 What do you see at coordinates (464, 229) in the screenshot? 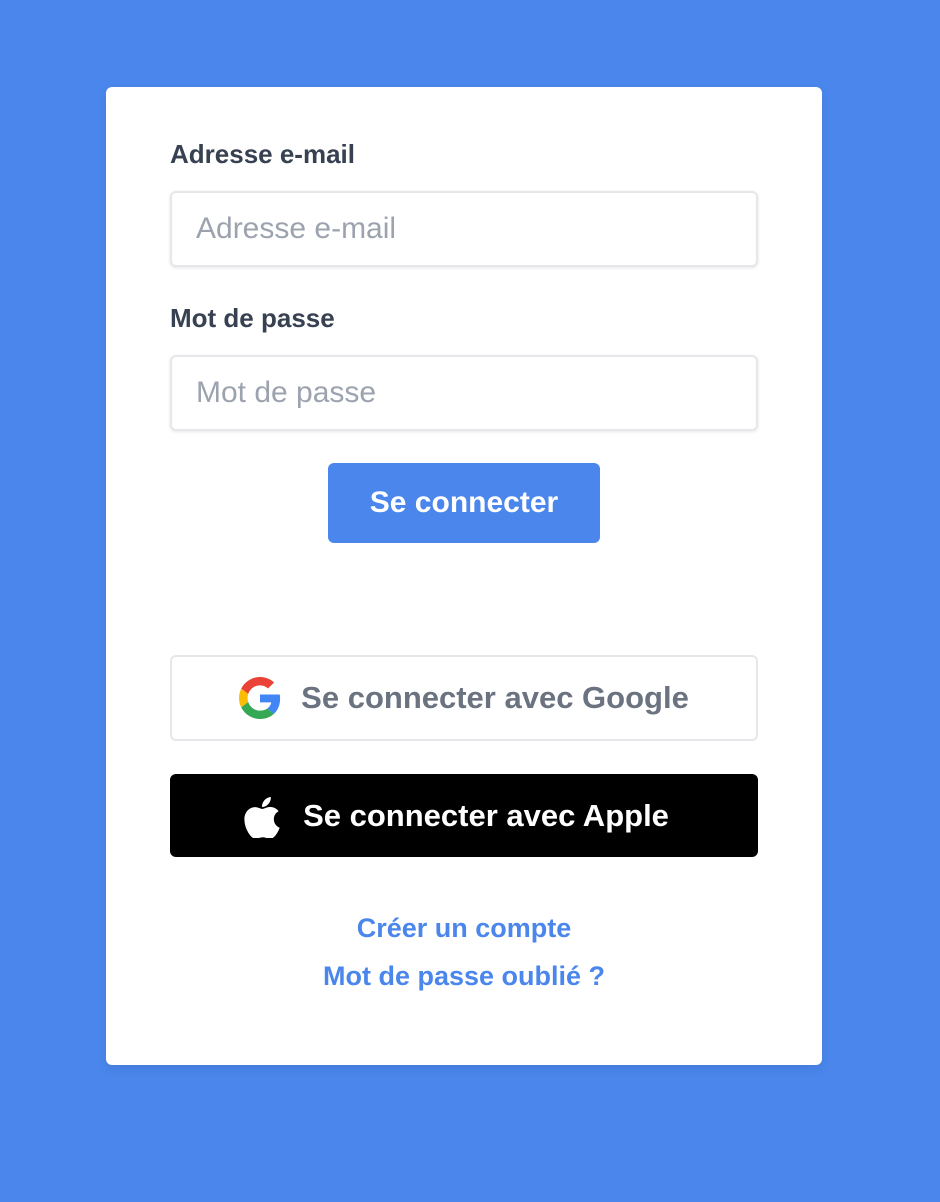
I see `email-field` at bounding box center [464, 229].